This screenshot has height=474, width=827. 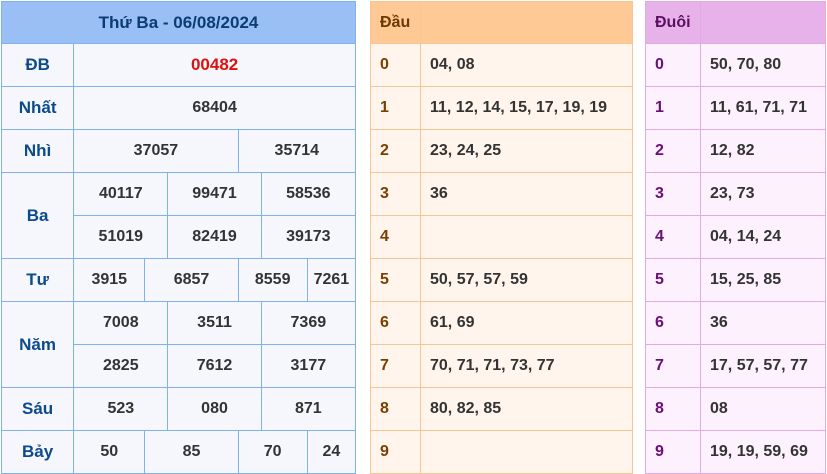 I want to click on prize-row-nhi: Nhì 37057 35714, so click(x=178, y=151).